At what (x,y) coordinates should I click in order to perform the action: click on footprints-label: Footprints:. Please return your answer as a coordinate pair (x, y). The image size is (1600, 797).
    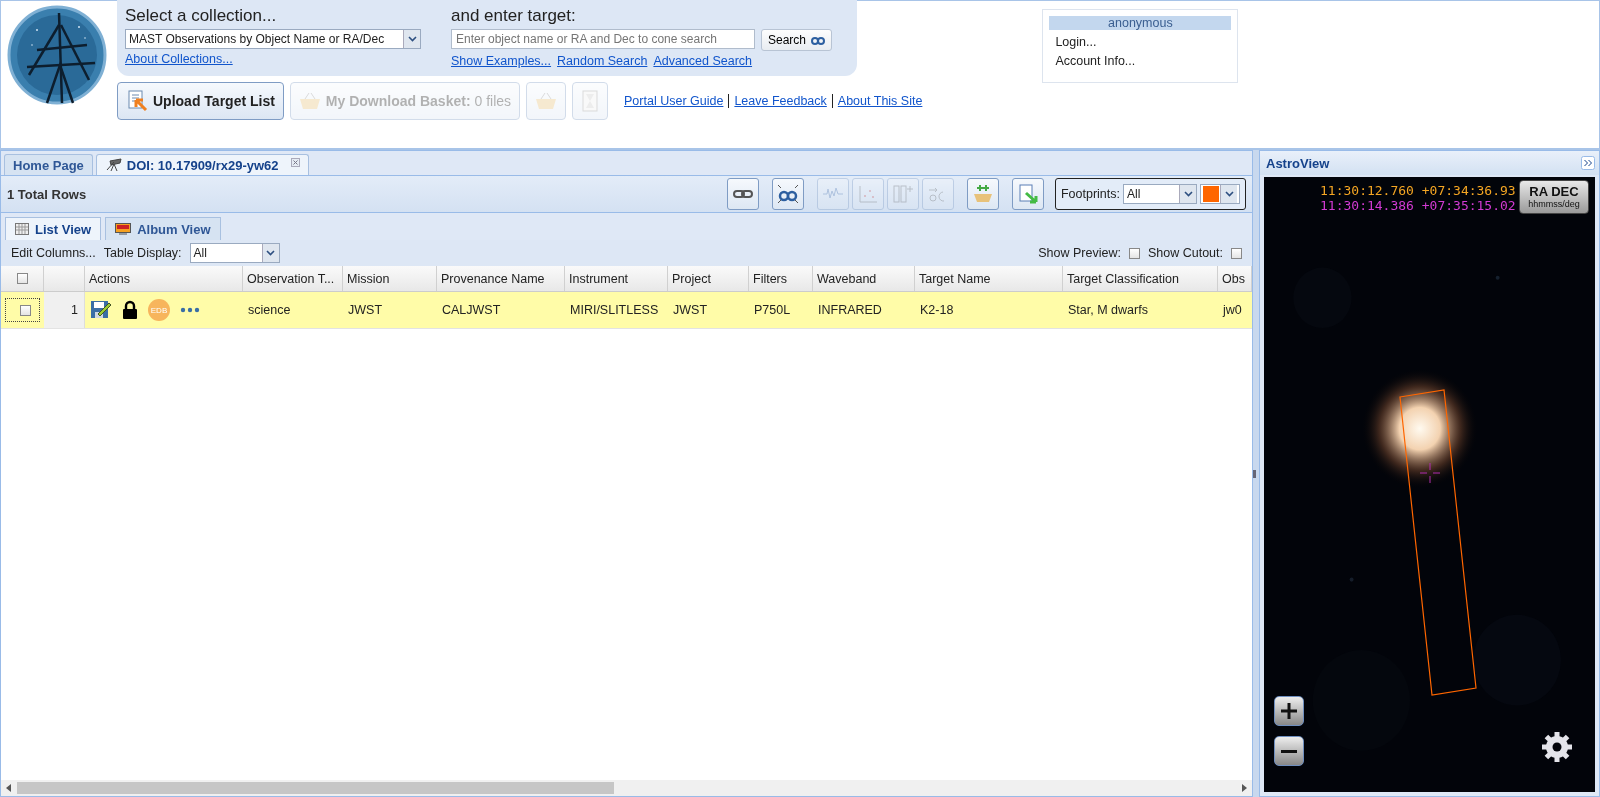
    Looking at the image, I should click on (1090, 194).